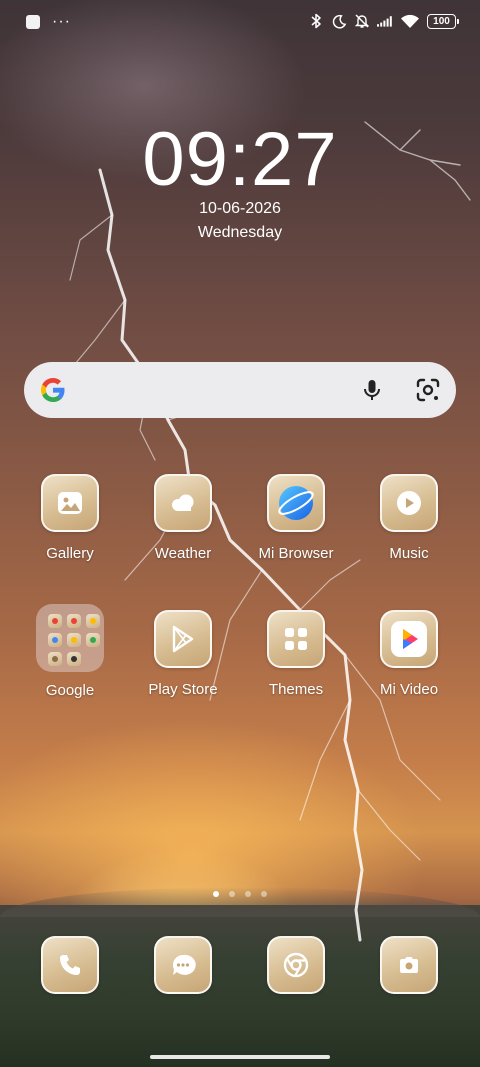  I want to click on bluetooth-icon, so click(316, 21).